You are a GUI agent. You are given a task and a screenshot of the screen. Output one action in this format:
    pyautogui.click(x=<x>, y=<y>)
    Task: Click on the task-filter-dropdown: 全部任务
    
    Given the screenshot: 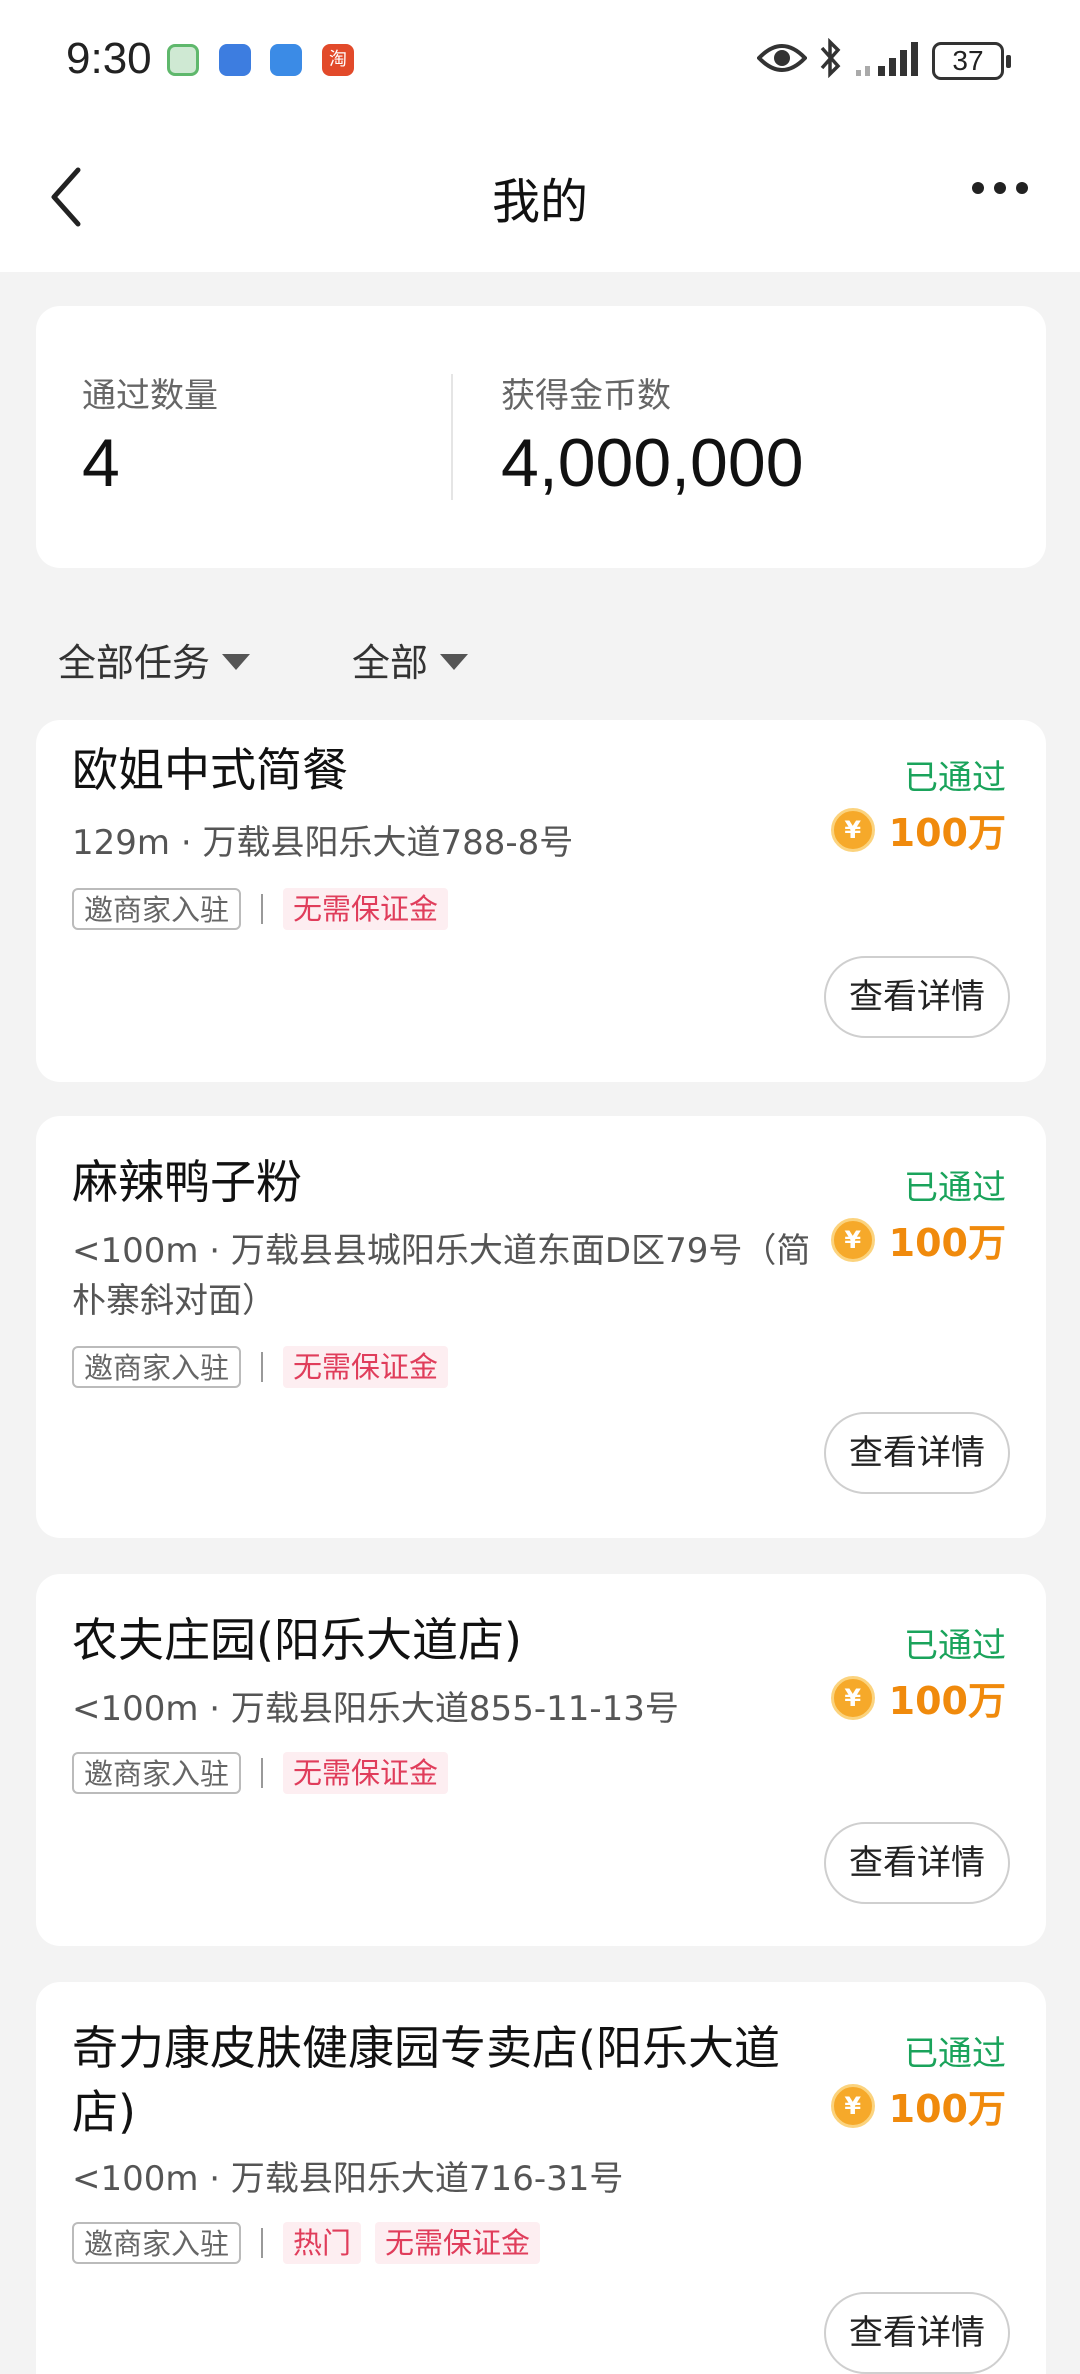 What is the action you would take?
    pyautogui.click(x=154, y=659)
    